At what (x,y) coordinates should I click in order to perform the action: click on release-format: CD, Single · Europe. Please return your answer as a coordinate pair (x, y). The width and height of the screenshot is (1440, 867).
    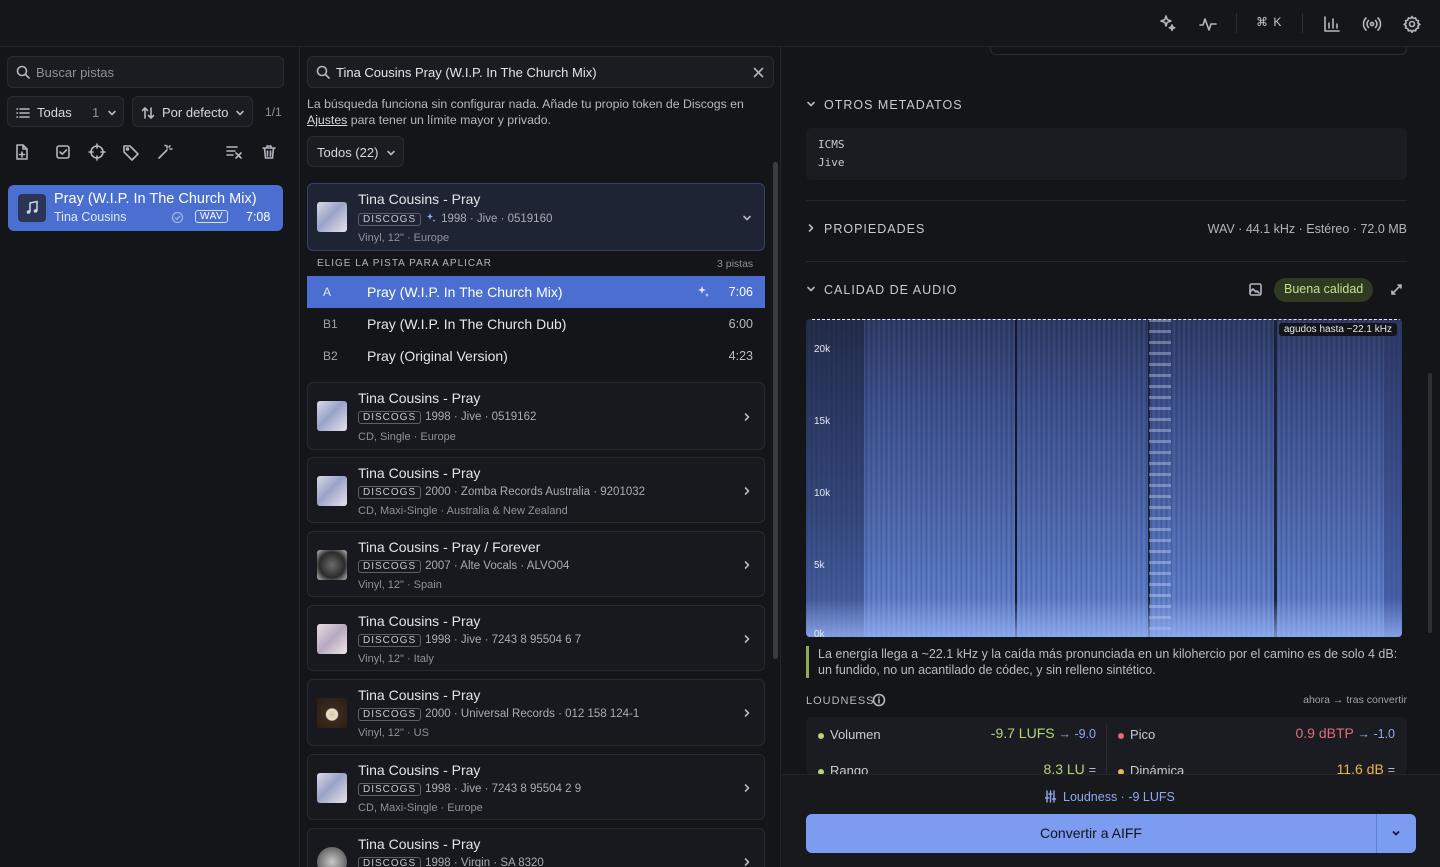
    Looking at the image, I should click on (407, 437).